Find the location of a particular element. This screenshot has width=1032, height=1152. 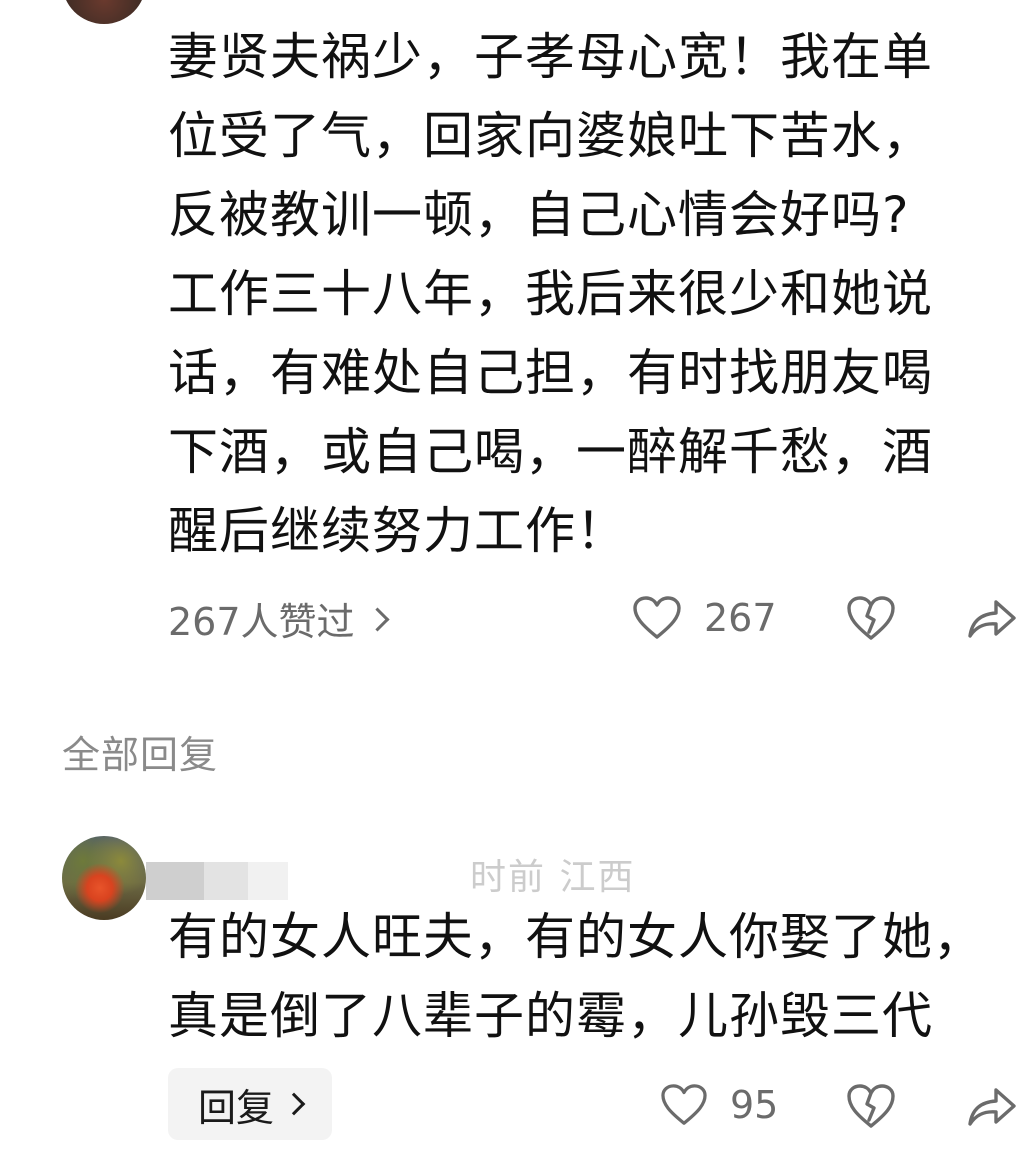

reply-button-label: 回复 is located at coordinates (235, 1107).